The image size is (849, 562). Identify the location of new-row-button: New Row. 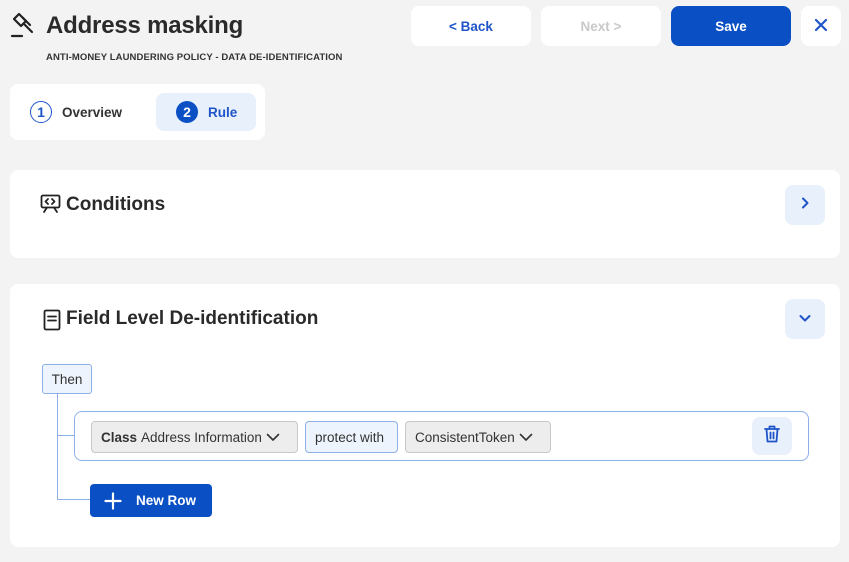
(151, 500).